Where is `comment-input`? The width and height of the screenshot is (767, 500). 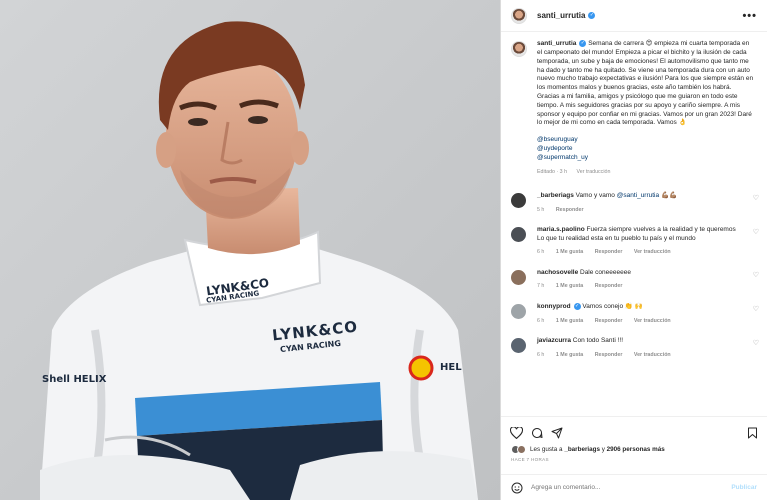 comment-input is located at coordinates (631, 487).